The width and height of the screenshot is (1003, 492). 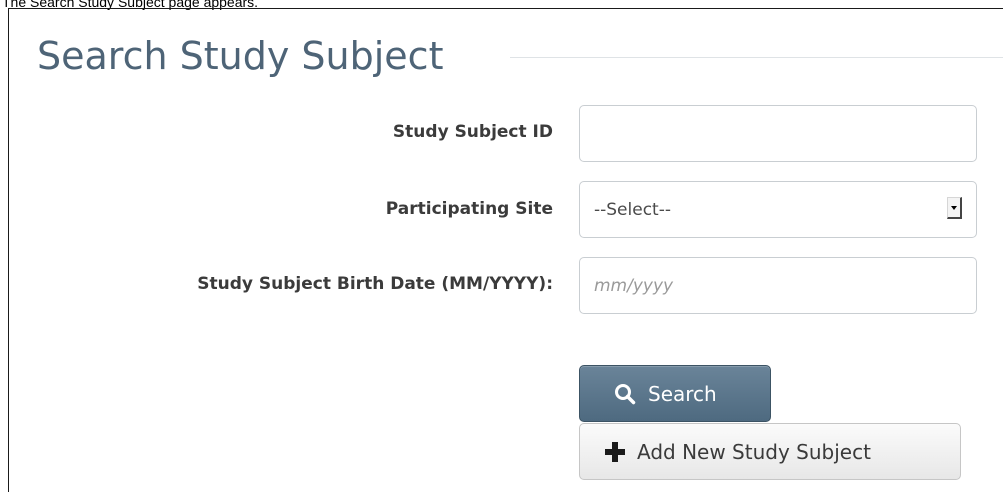 I want to click on study-subject-id-label: Study Subject ID, so click(x=472, y=132).